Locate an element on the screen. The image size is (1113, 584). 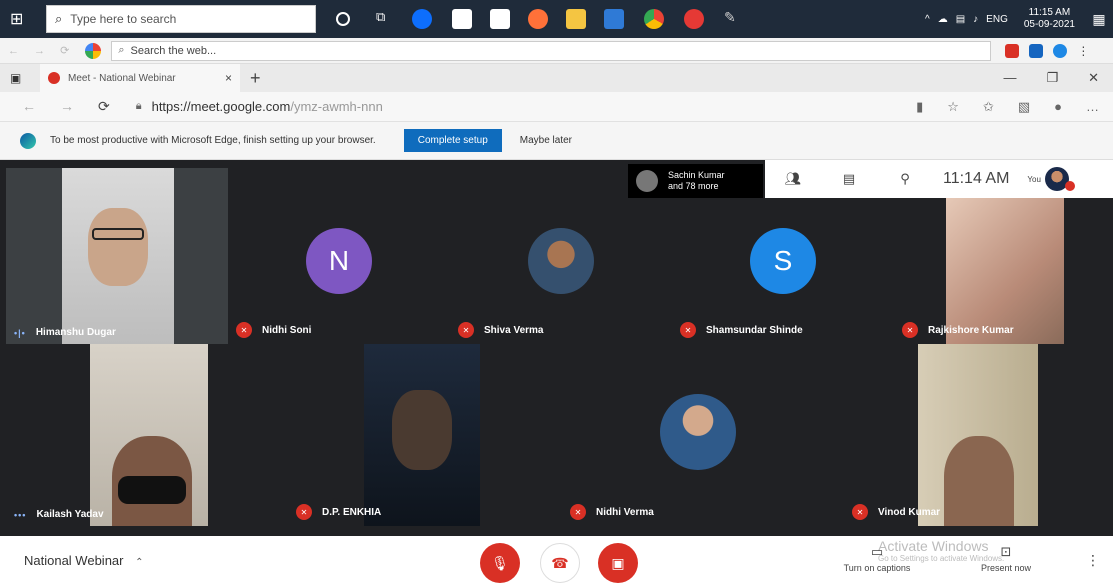
cortana-icon is located at coordinates (343, 19).